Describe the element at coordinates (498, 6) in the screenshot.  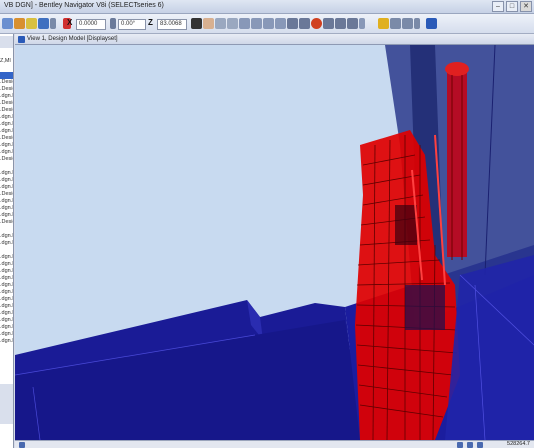
I see `minimize-button: –` at that location.